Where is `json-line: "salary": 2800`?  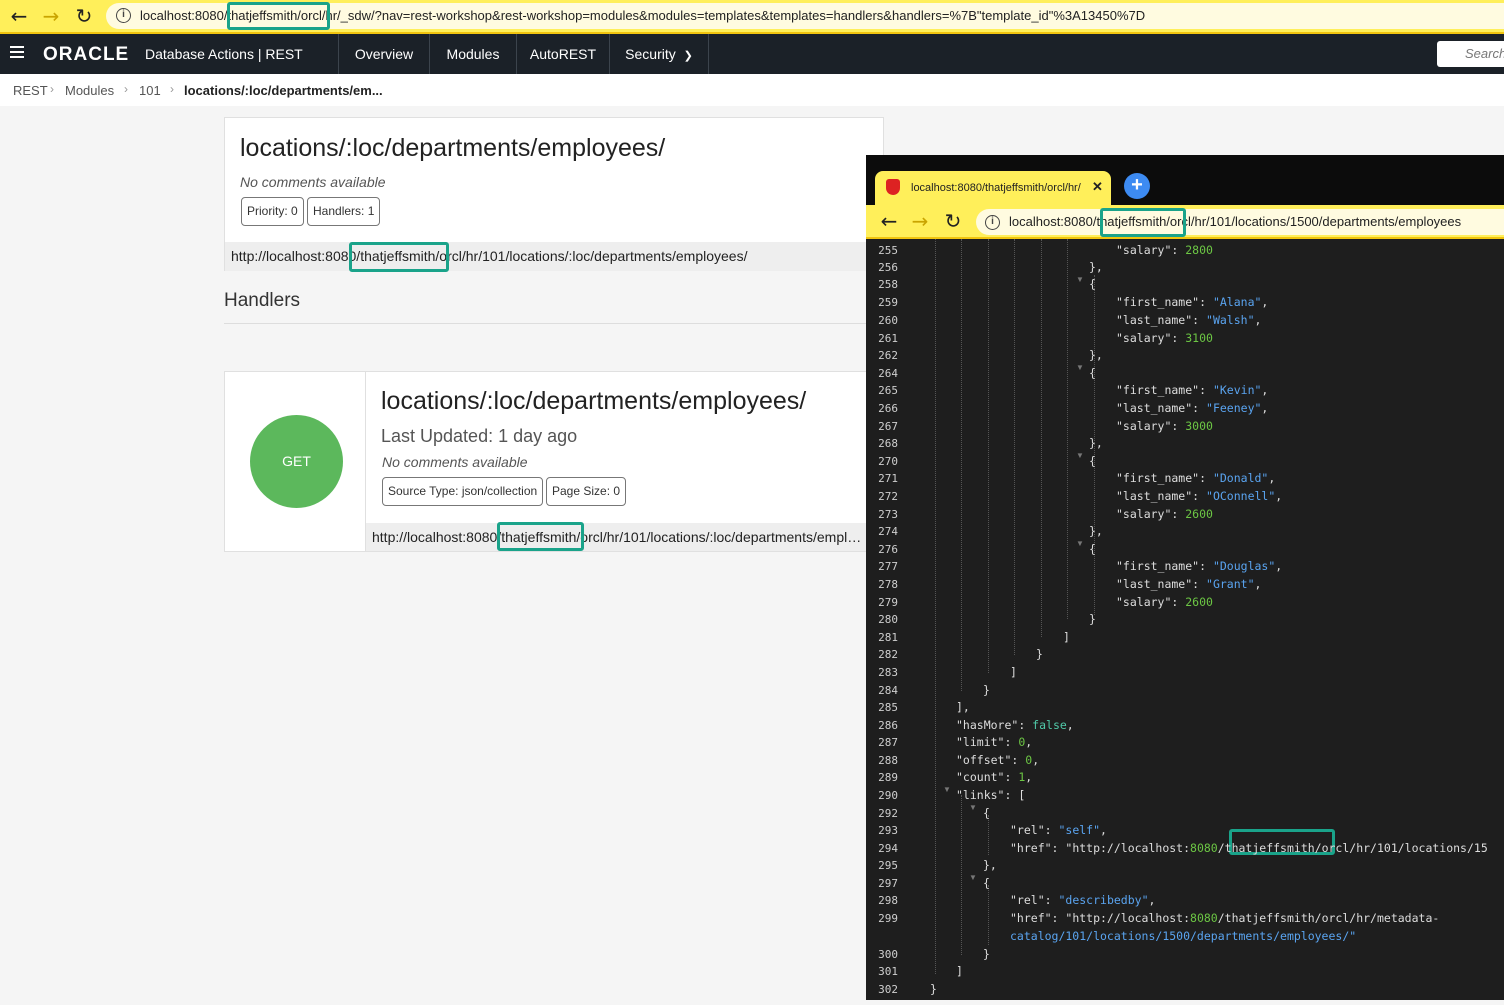 json-line: "salary": 2800 is located at coordinates (1164, 250).